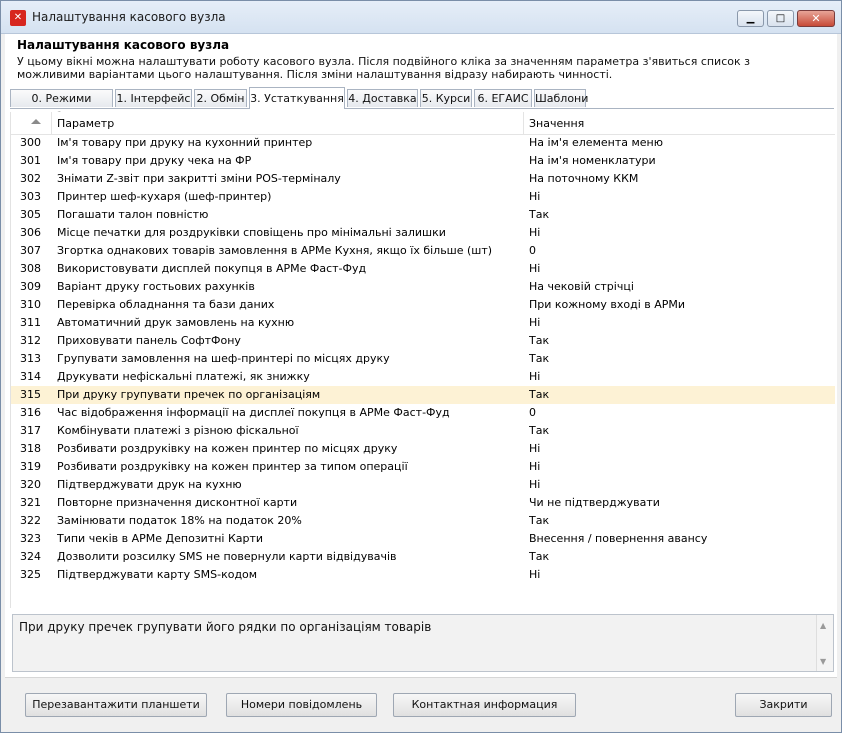 This screenshot has width=842, height=733. What do you see at coordinates (423, 215) in the screenshot?
I see `table-row: 305 Погашати талон повністю Так` at bounding box center [423, 215].